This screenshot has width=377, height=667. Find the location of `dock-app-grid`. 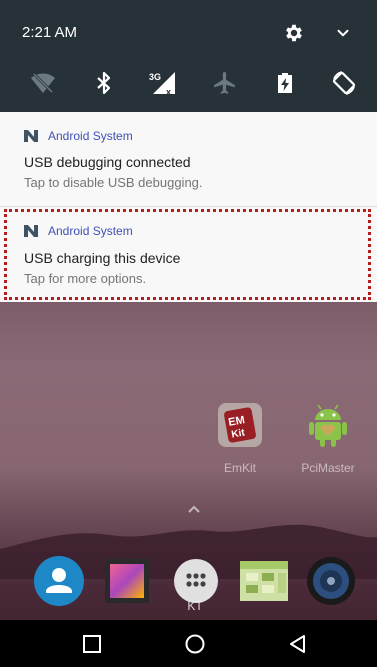

dock-app-grid is located at coordinates (264, 581).